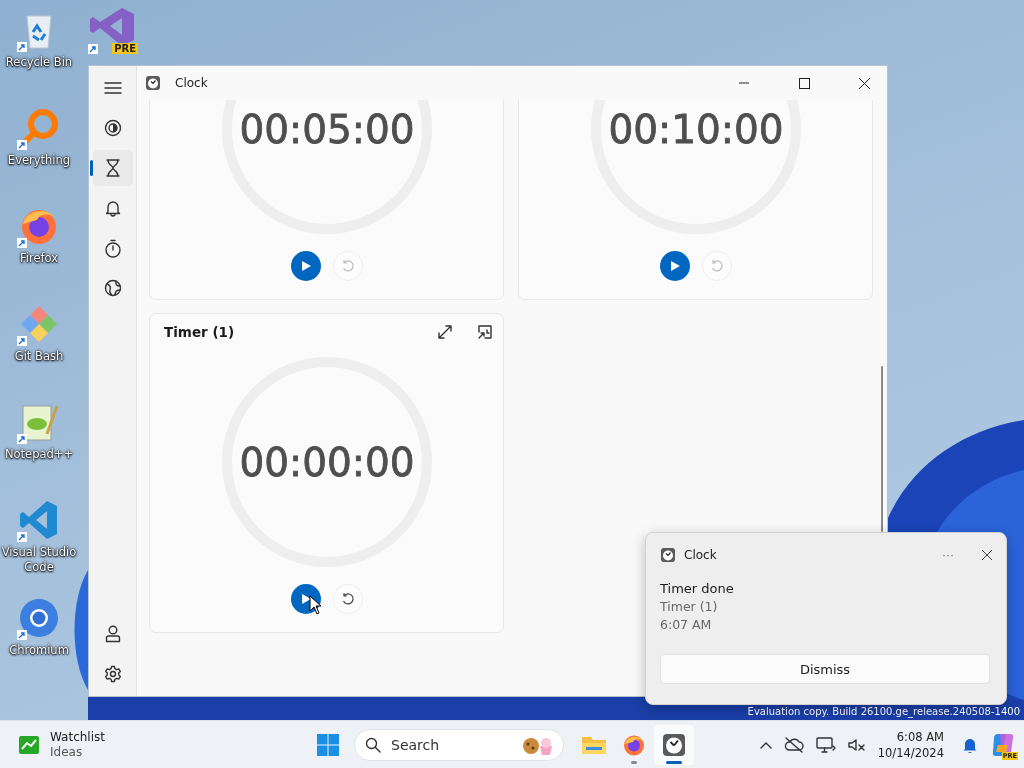 The height and width of the screenshot is (768, 1024). What do you see at coordinates (112, 634) in the screenshot?
I see `person-icon` at bounding box center [112, 634].